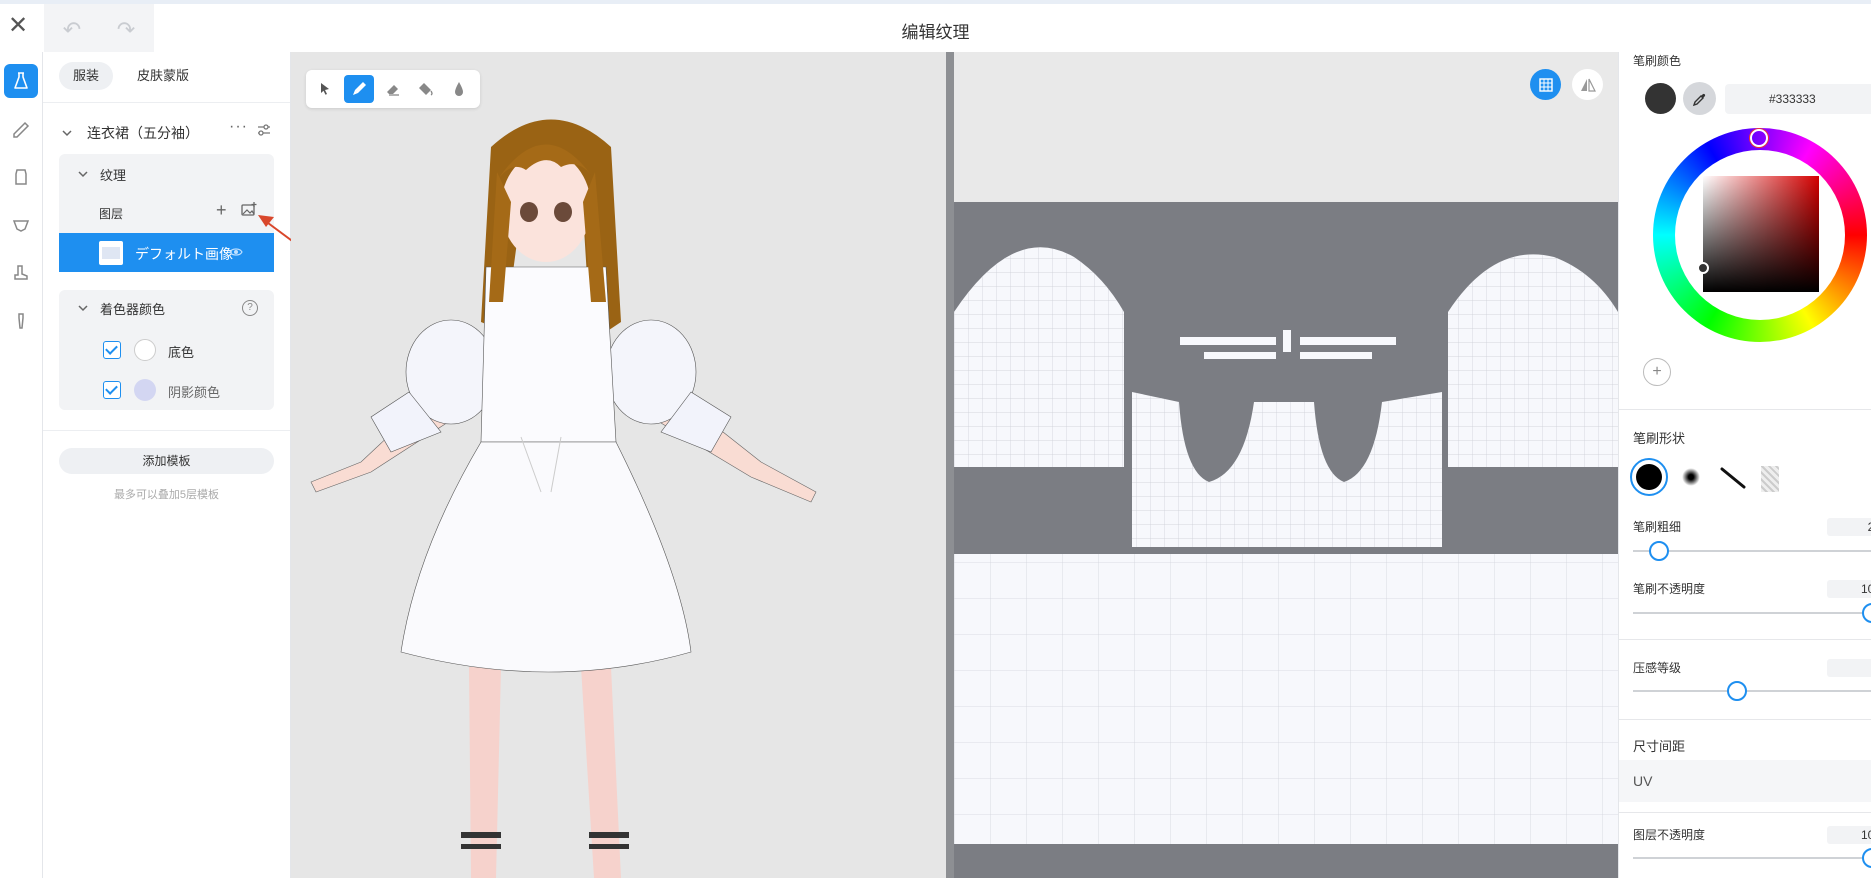 Image resolution: width=1871 pixels, height=878 pixels. I want to click on adjust-settings-icon, so click(264, 130).